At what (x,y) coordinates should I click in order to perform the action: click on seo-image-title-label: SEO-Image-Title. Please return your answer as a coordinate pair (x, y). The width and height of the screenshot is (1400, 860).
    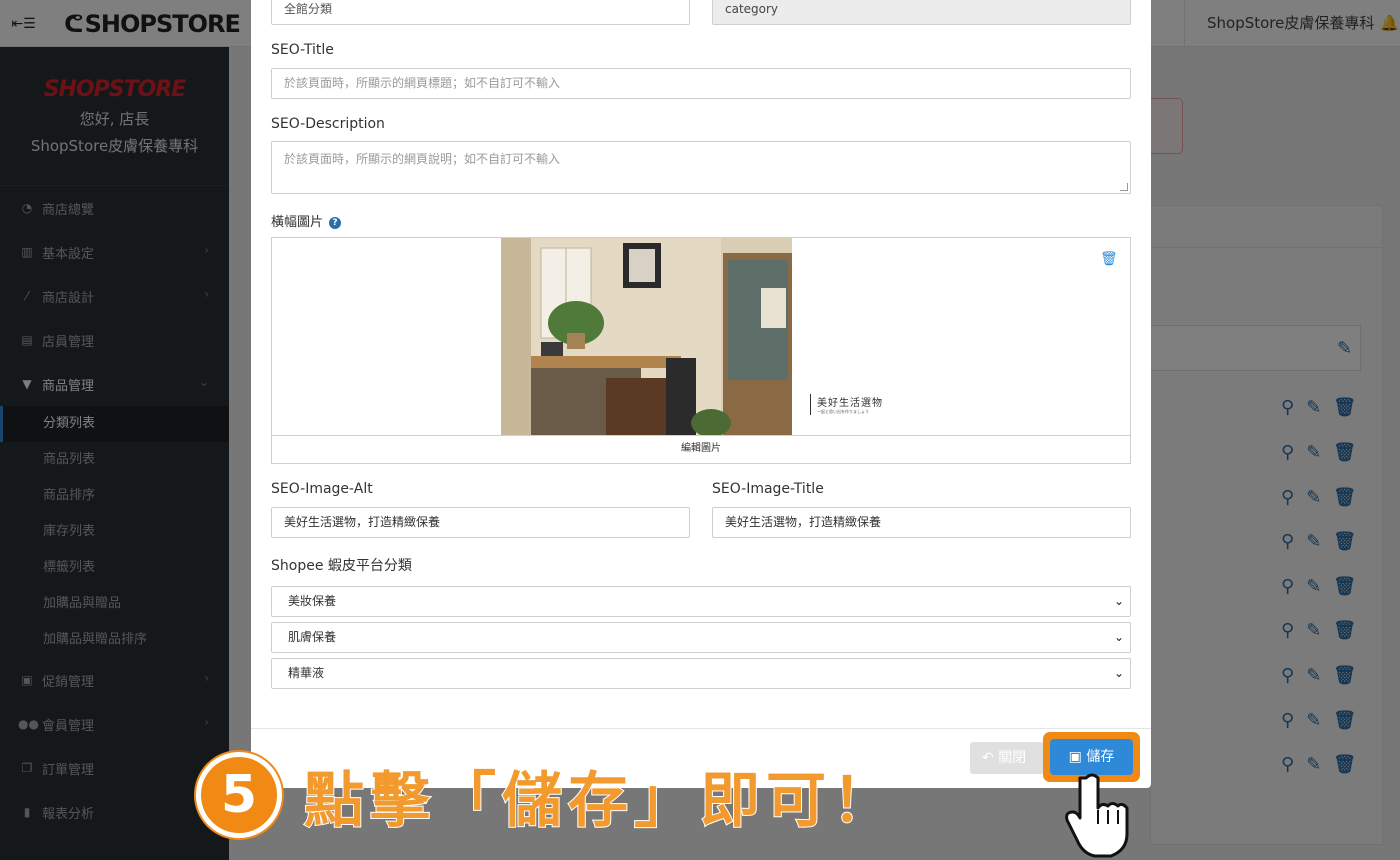
    Looking at the image, I should click on (768, 489).